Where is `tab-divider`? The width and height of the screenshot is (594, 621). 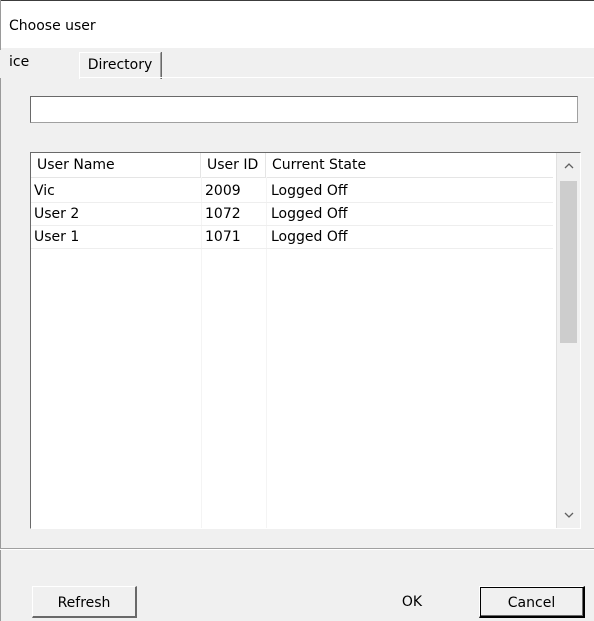
tab-divider is located at coordinates (336, 77).